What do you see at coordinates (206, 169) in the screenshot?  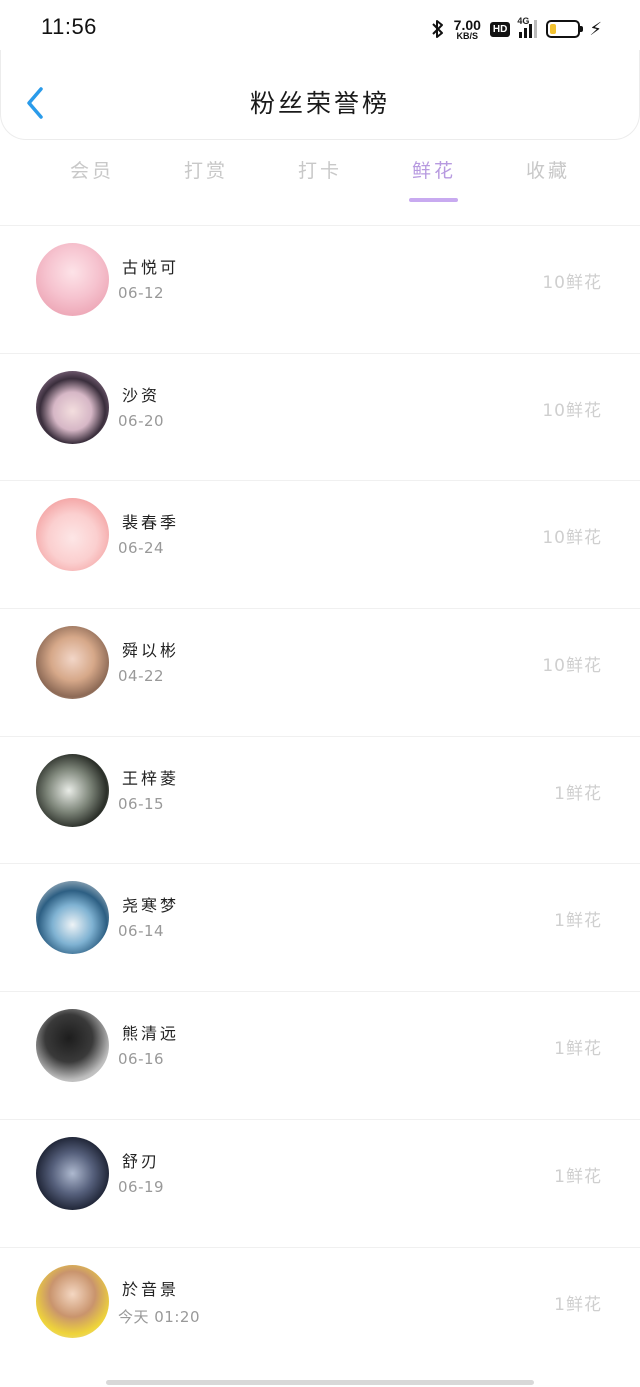 I see `tab-rewards: 打赏` at bounding box center [206, 169].